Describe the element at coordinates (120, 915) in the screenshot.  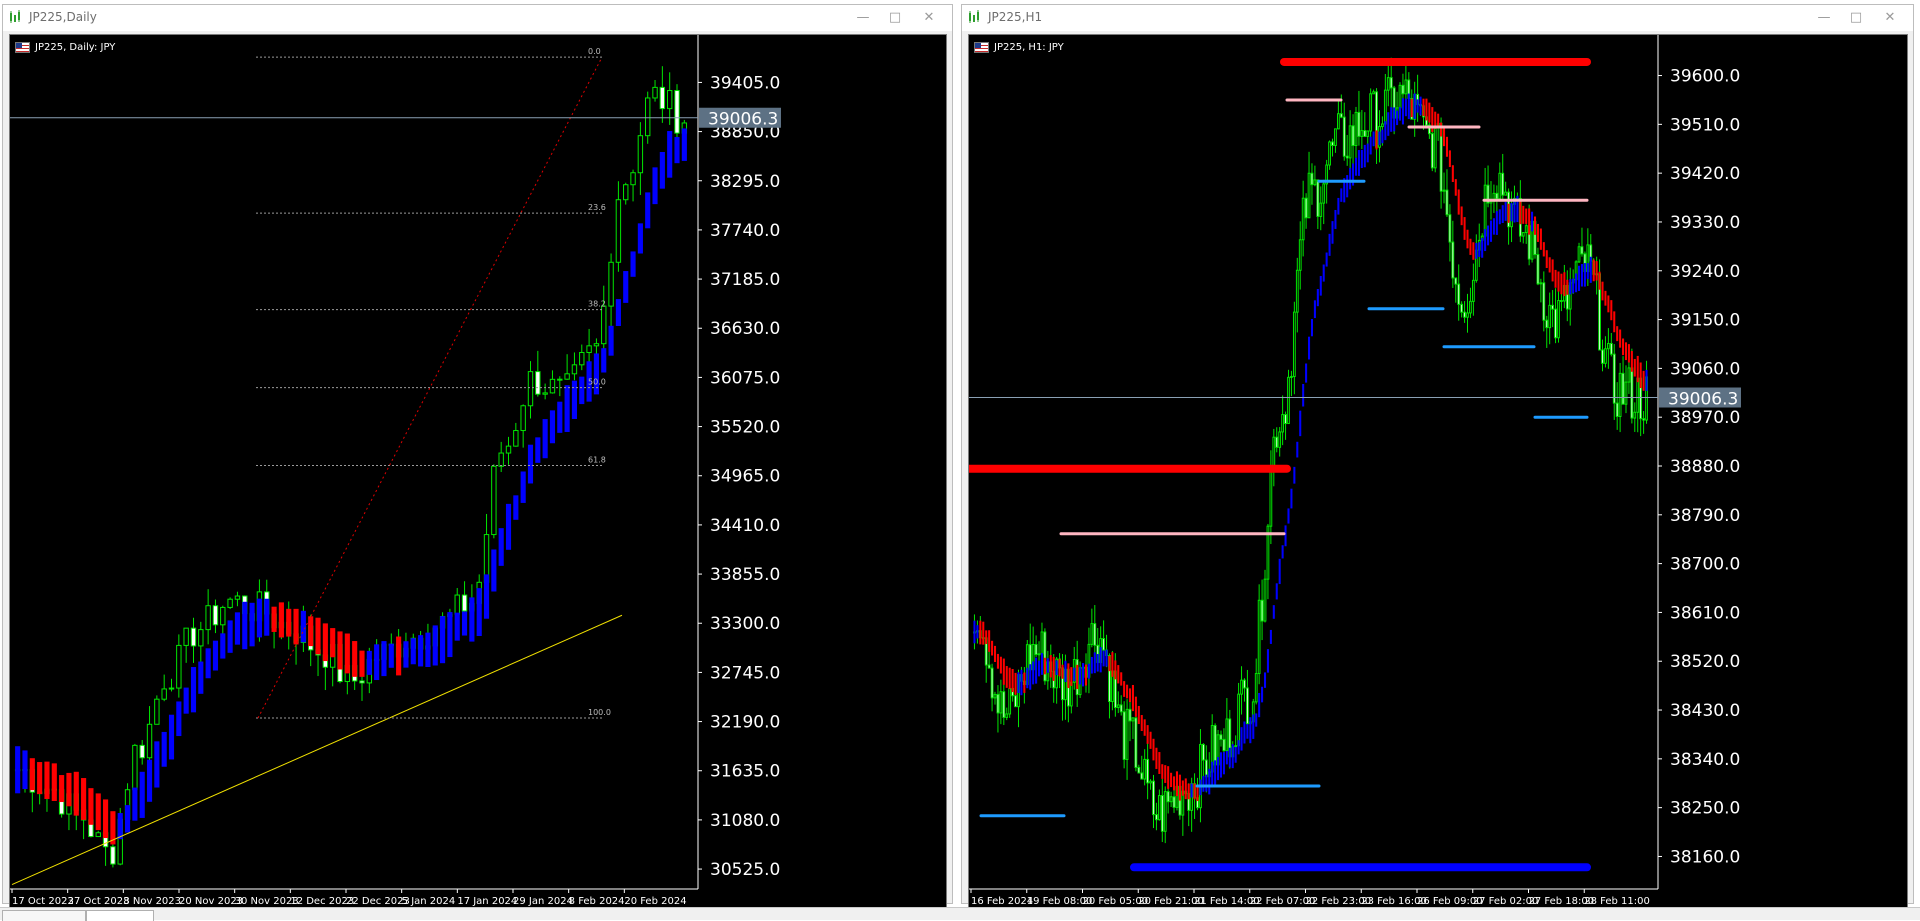
I see `chart-tab-active` at that location.